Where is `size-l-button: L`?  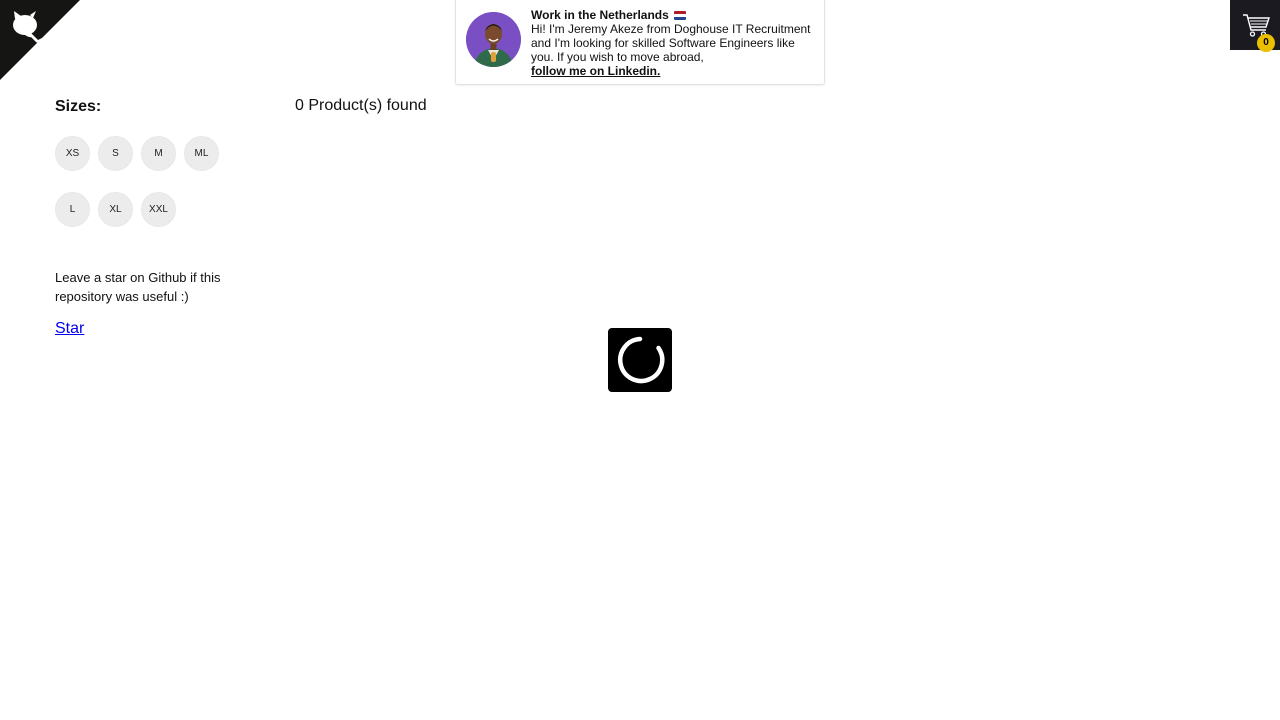 size-l-button: L is located at coordinates (72, 209).